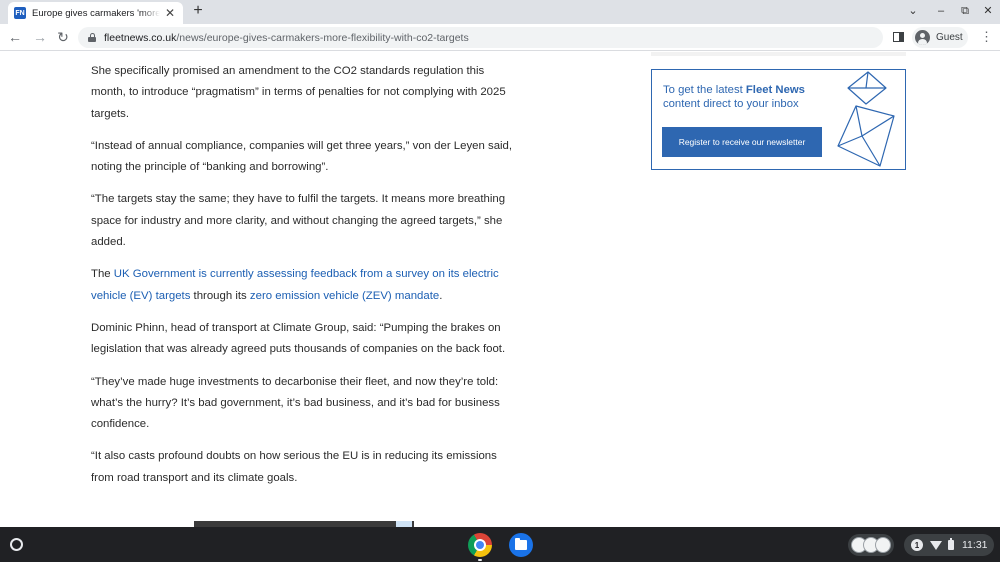 The width and height of the screenshot is (1000, 562). What do you see at coordinates (92, 37) in the screenshot?
I see `lock-icon` at bounding box center [92, 37].